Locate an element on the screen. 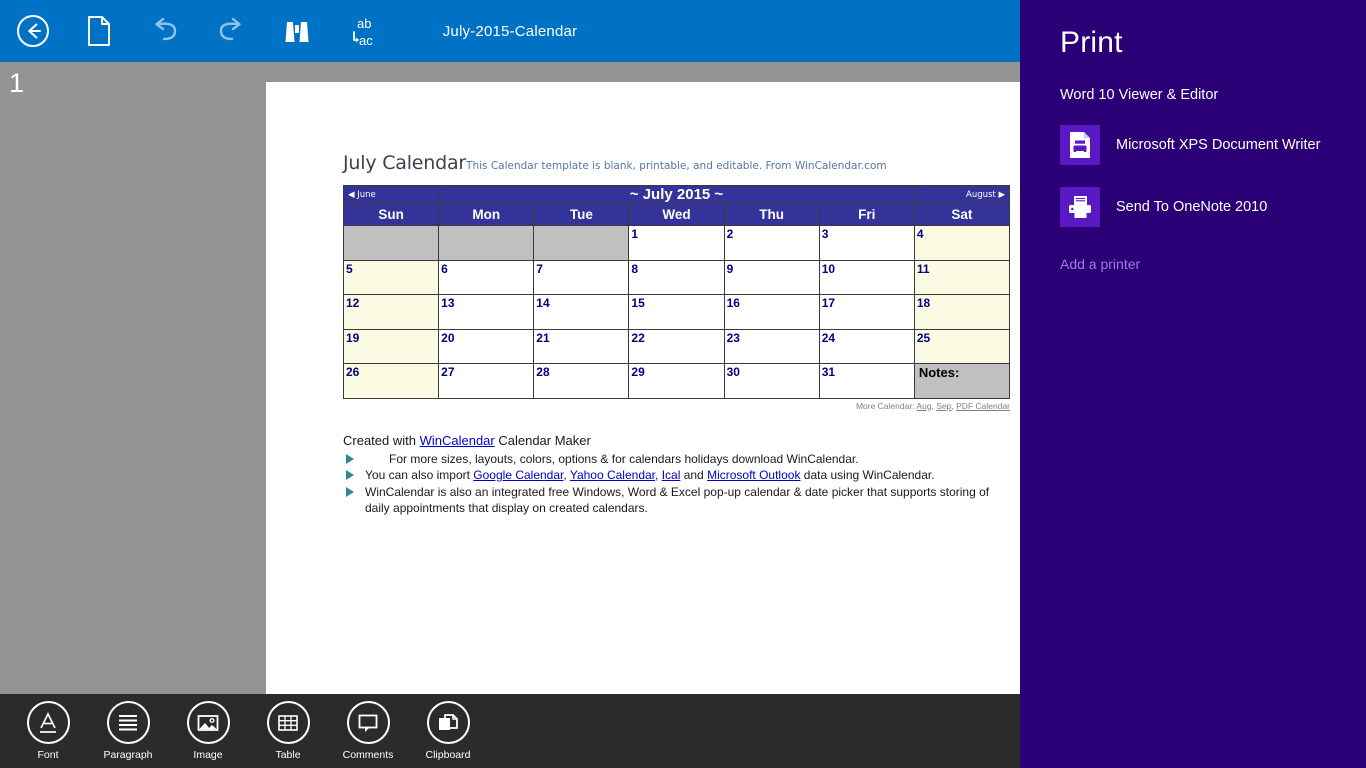 The image size is (1366, 768). bottom-item-label: Paragraph is located at coordinates (128, 755).